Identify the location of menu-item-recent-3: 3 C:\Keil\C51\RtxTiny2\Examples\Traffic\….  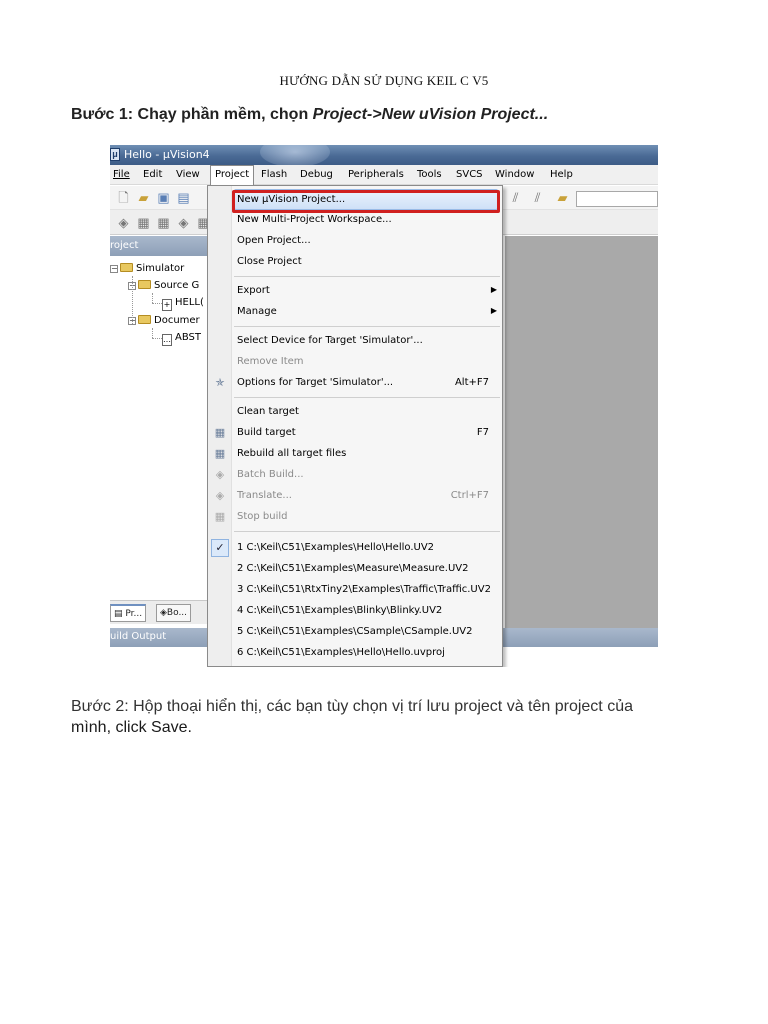
(355, 590).